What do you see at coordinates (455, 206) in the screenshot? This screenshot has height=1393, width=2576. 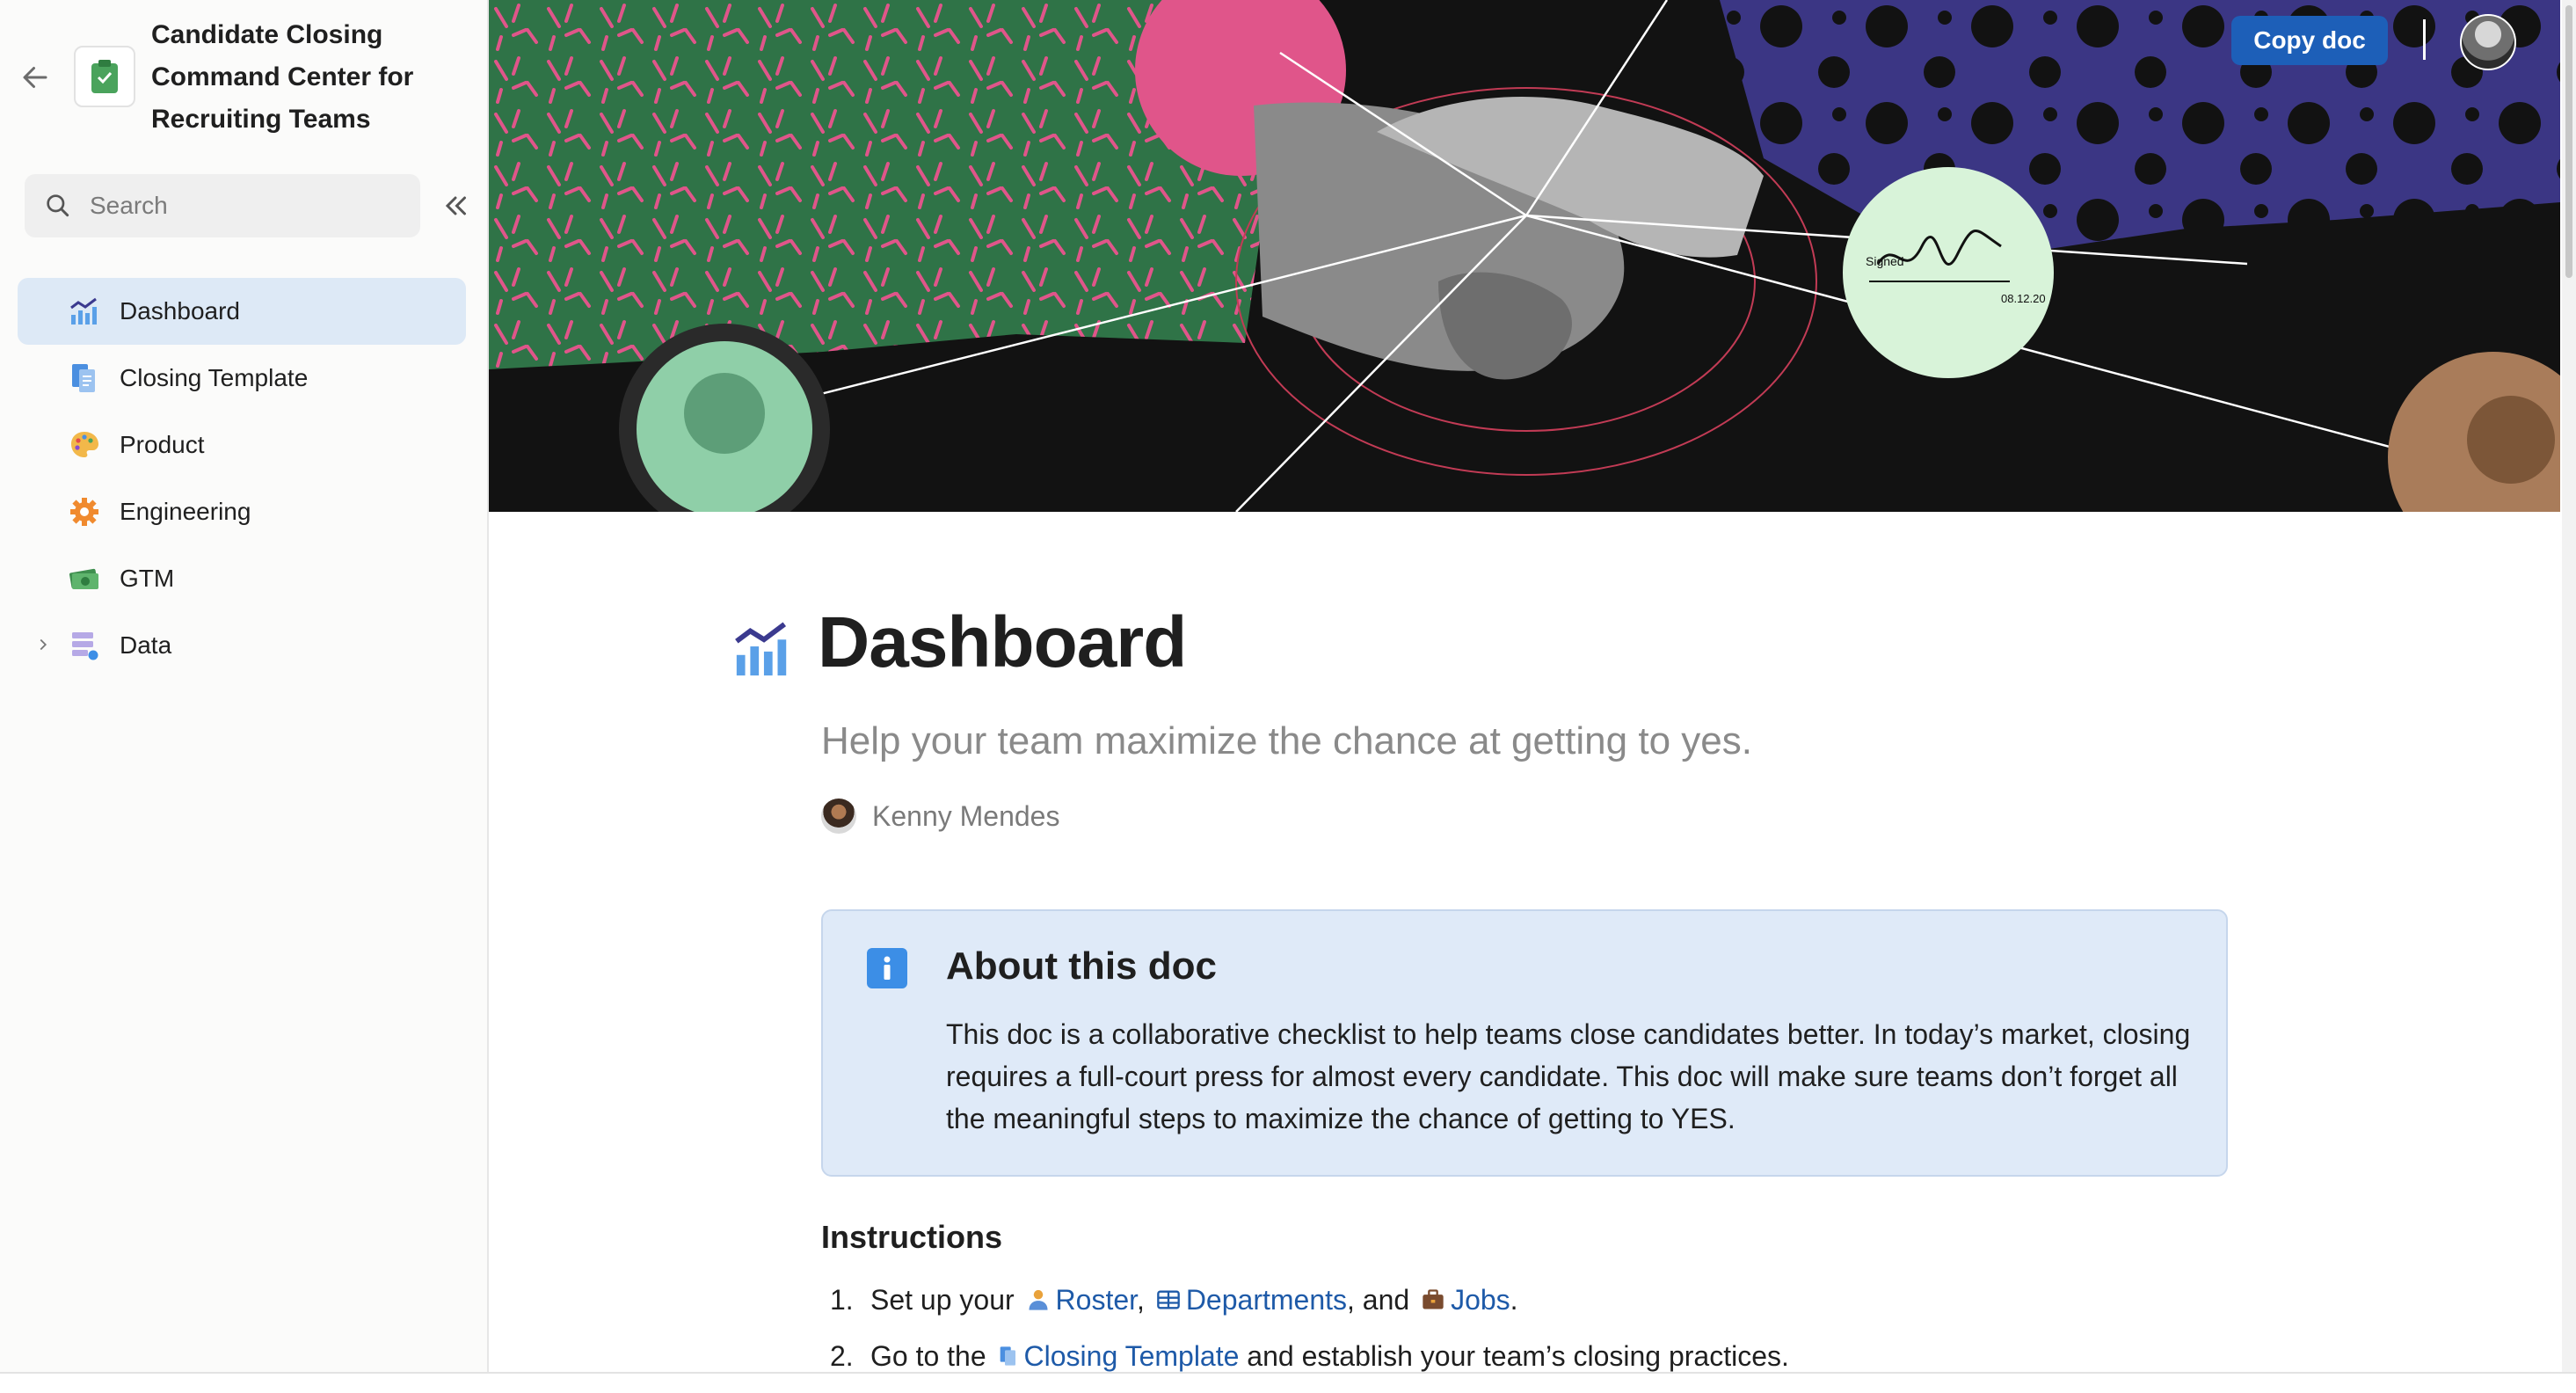 I see `collapse-sidebar-icon` at bounding box center [455, 206].